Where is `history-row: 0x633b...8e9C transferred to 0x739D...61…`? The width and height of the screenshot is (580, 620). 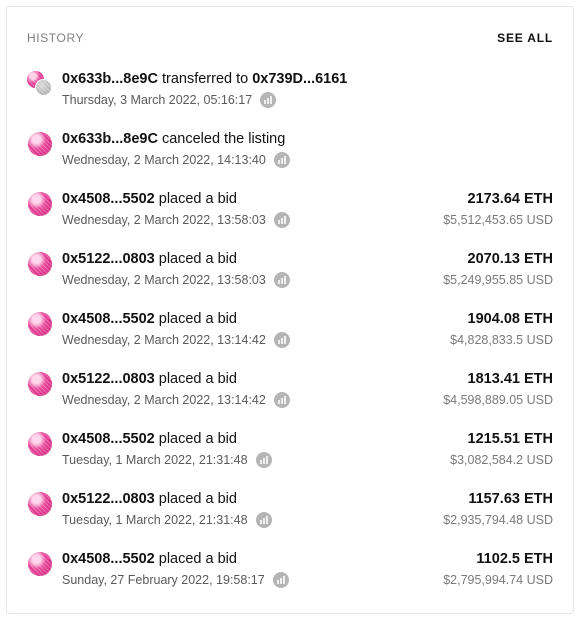 history-row: 0x633b...8e9C transferred to 0x739D...61… is located at coordinates (290, 99).